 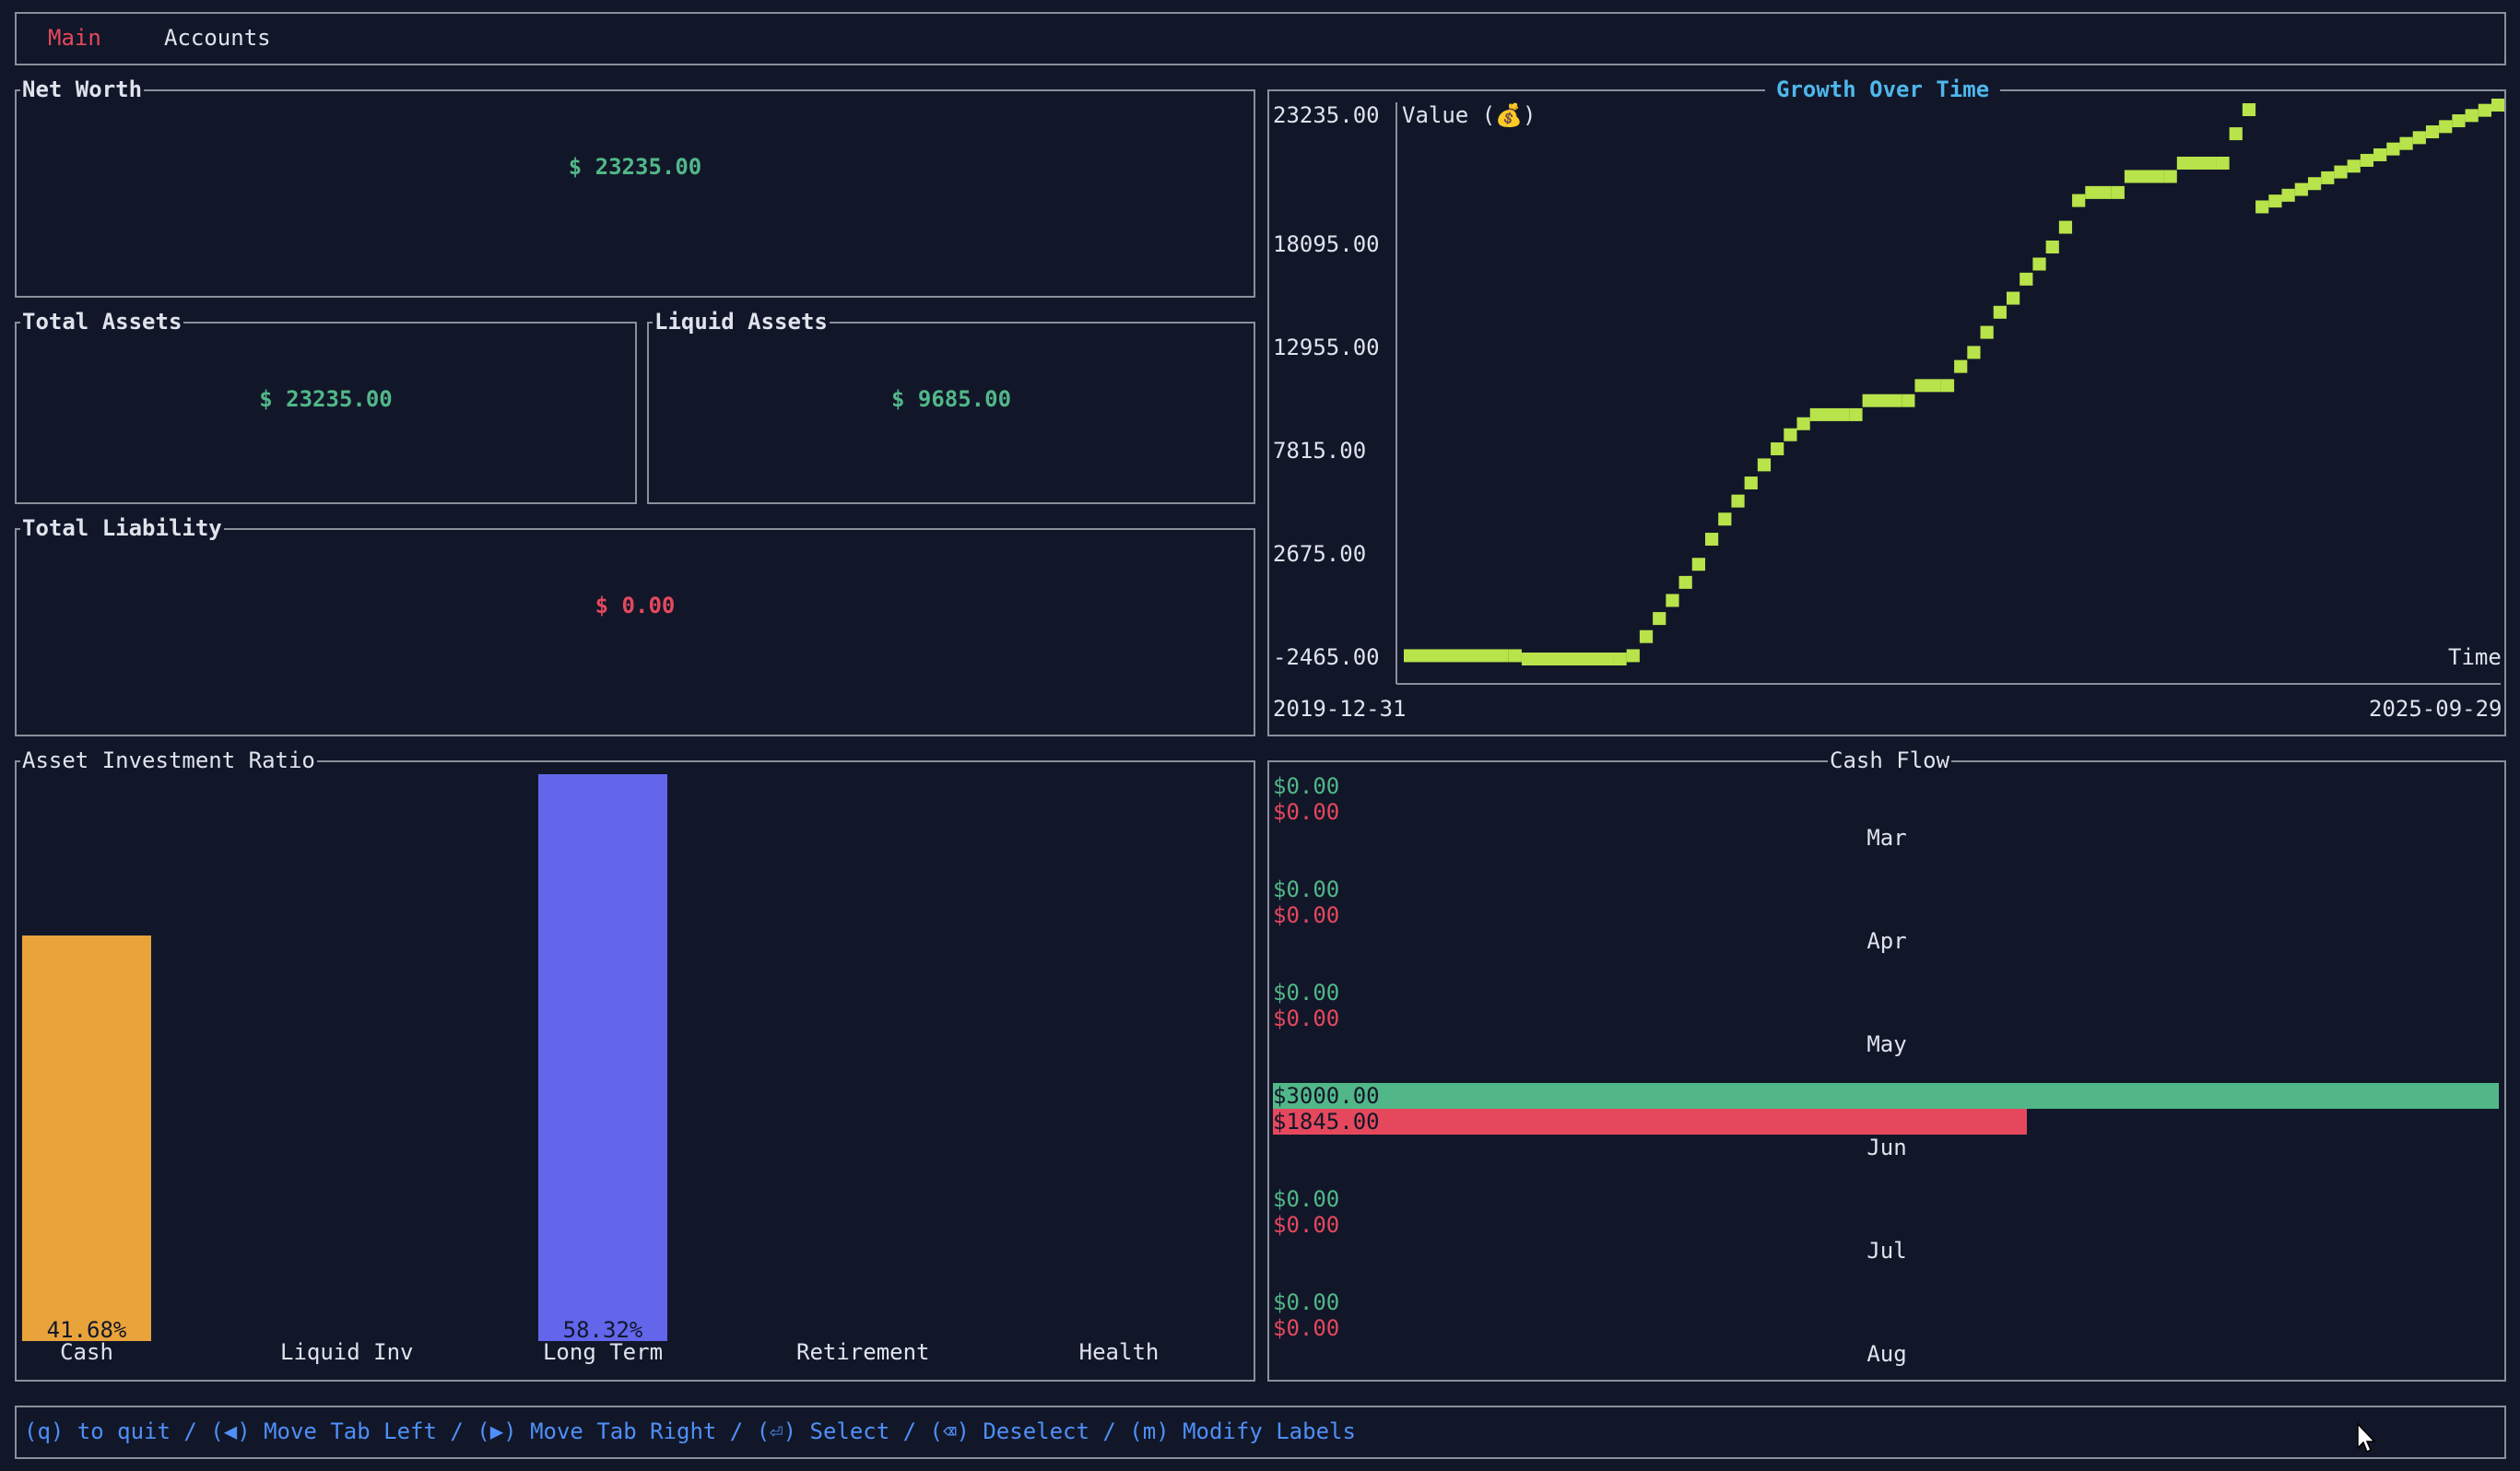 I want to click on tab-accounts: Accounts, so click(x=217, y=38).